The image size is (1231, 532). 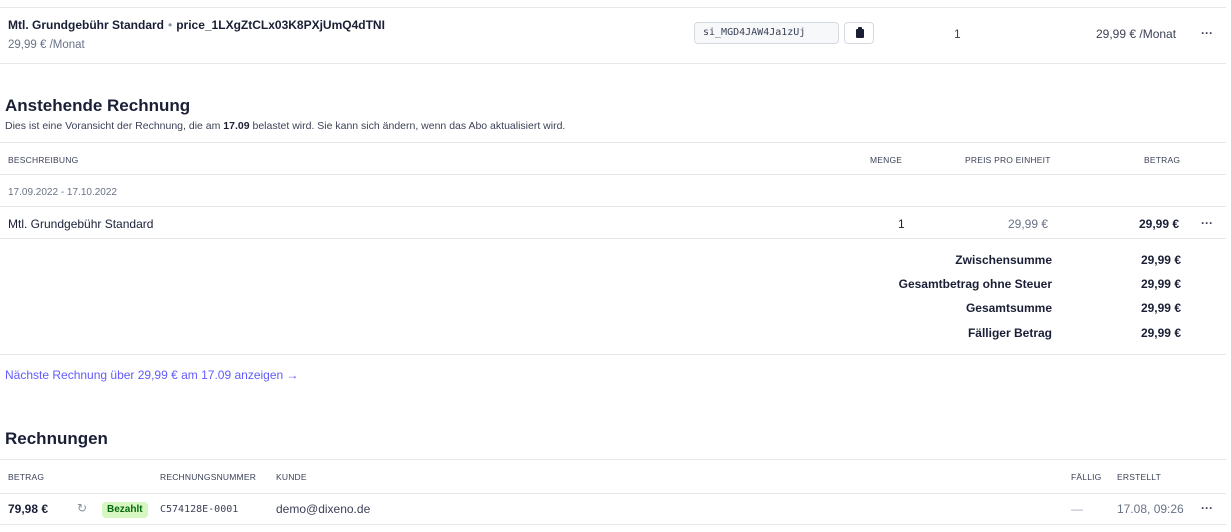 What do you see at coordinates (62, 192) in the screenshot?
I see `billing-period: 17.09.2022 - 17.10.2022` at bounding box center [62, 192].